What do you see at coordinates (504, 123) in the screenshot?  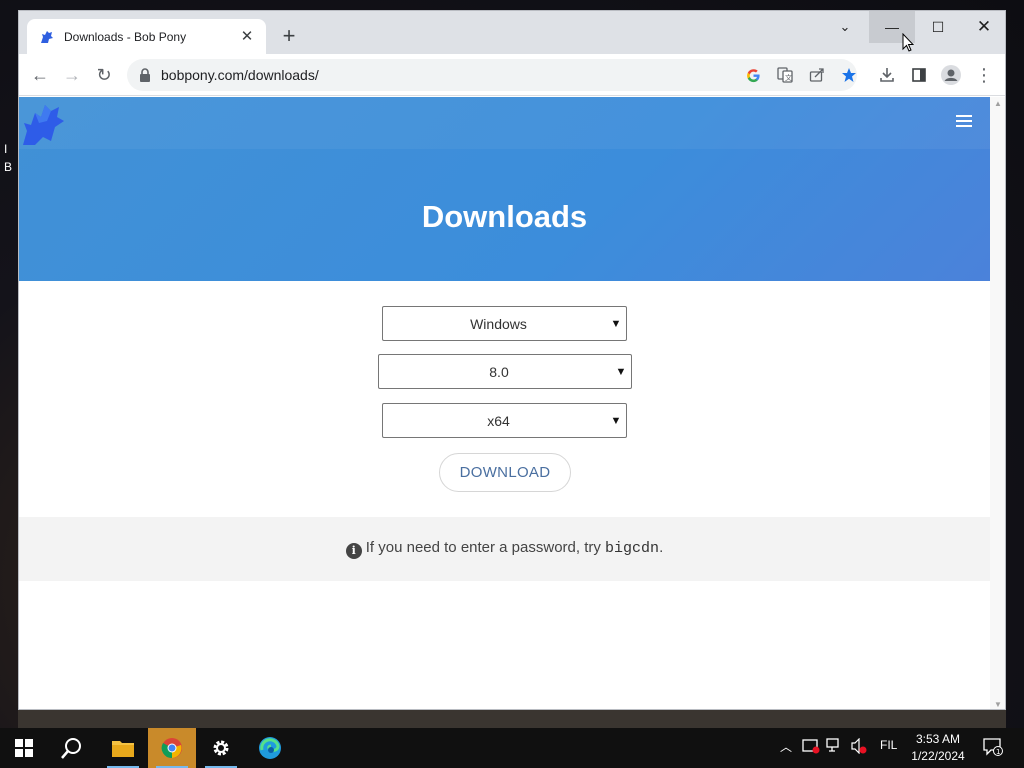 I see `site-navbar` at bounding box center [504, 123].